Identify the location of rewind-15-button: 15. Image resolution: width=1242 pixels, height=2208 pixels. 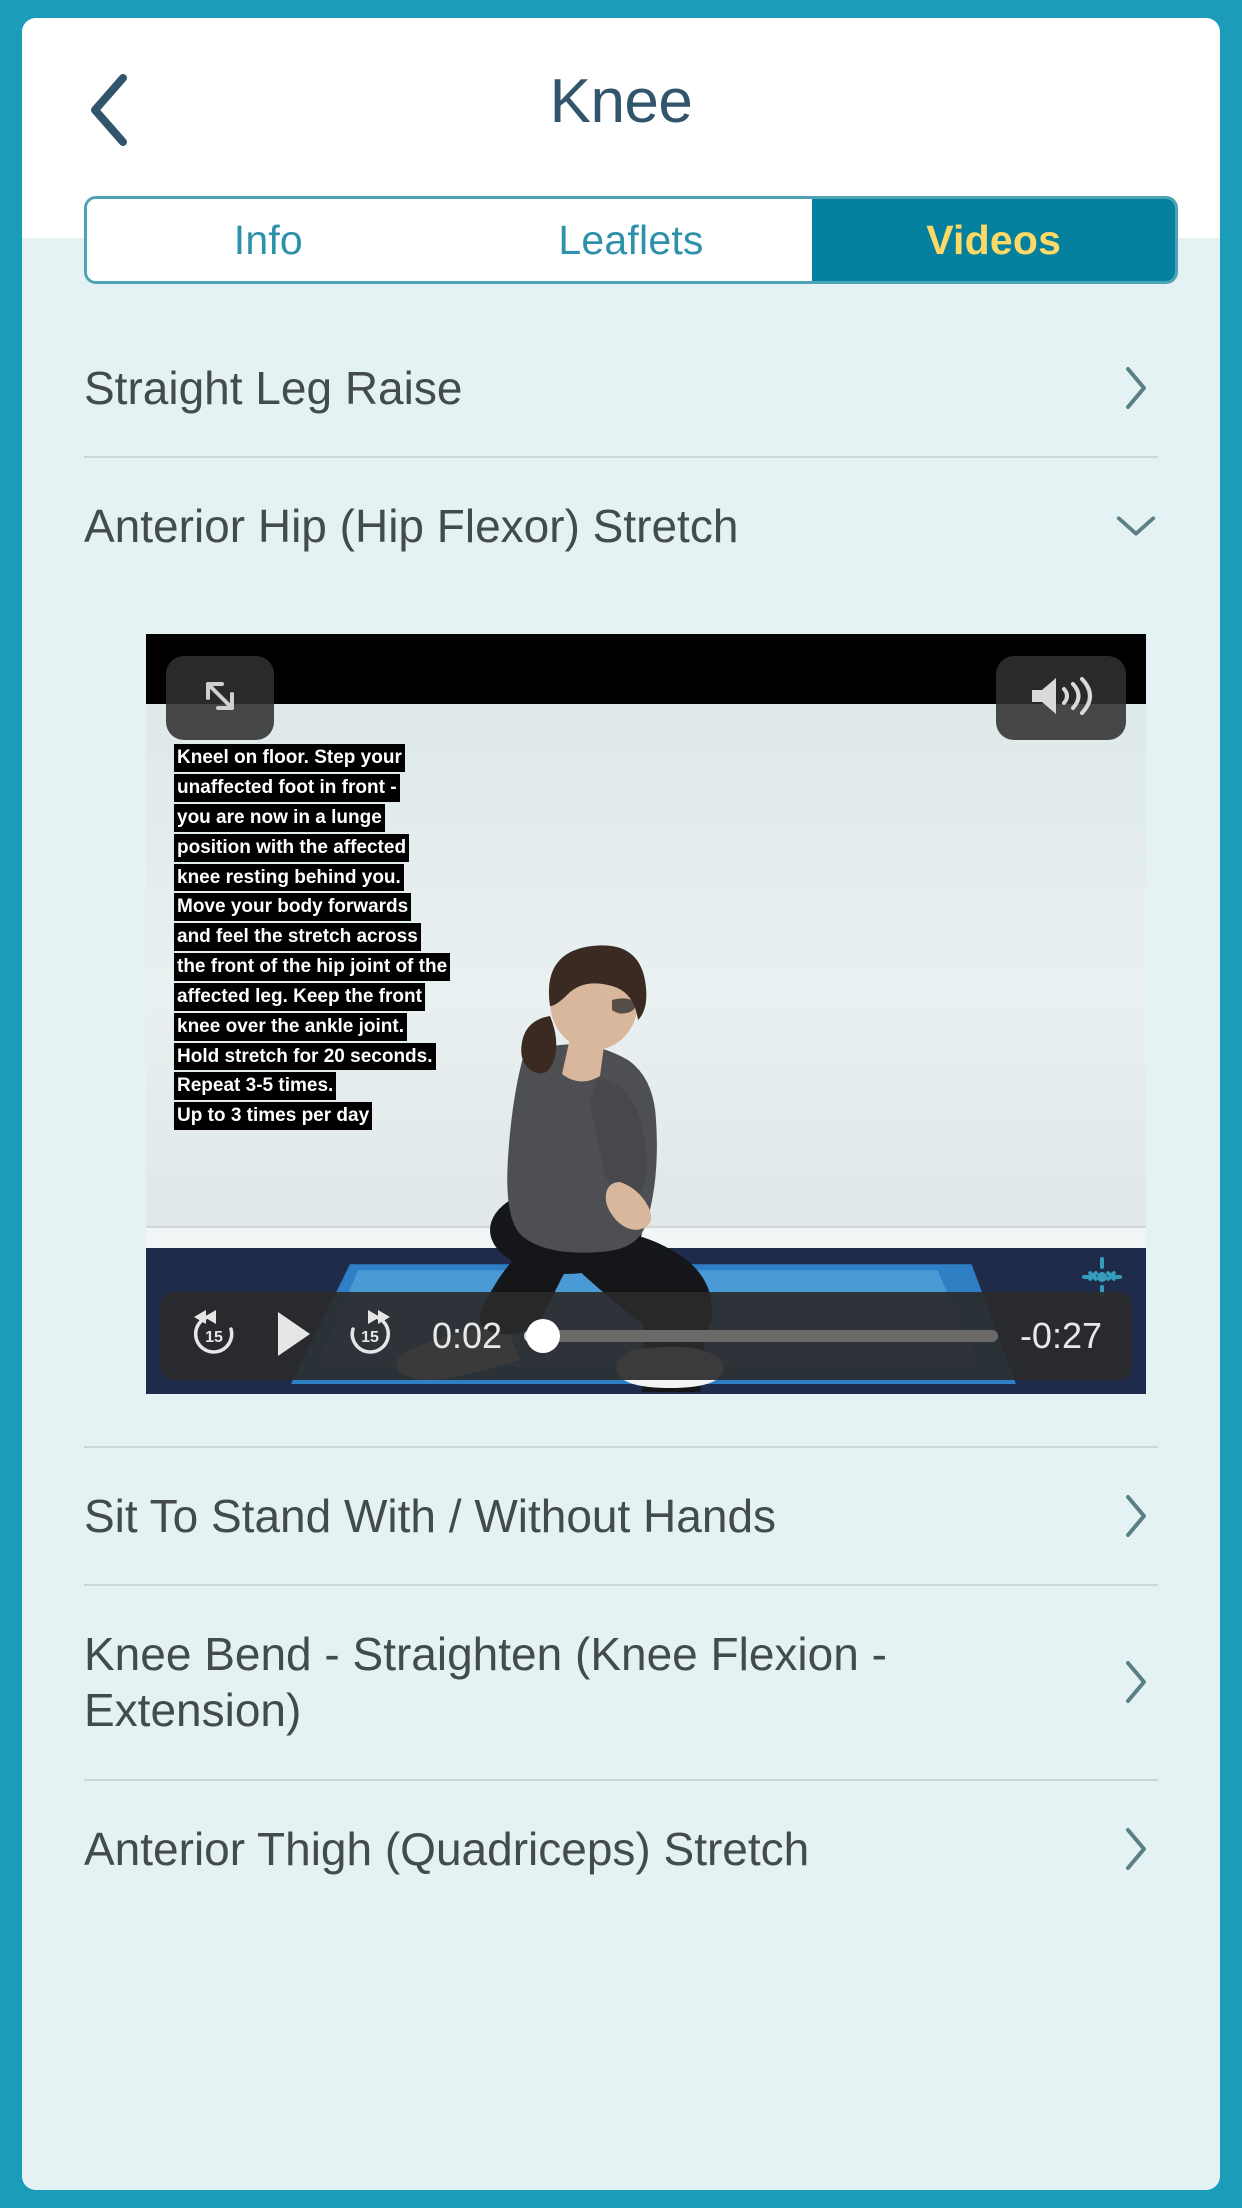
(214, 1336).